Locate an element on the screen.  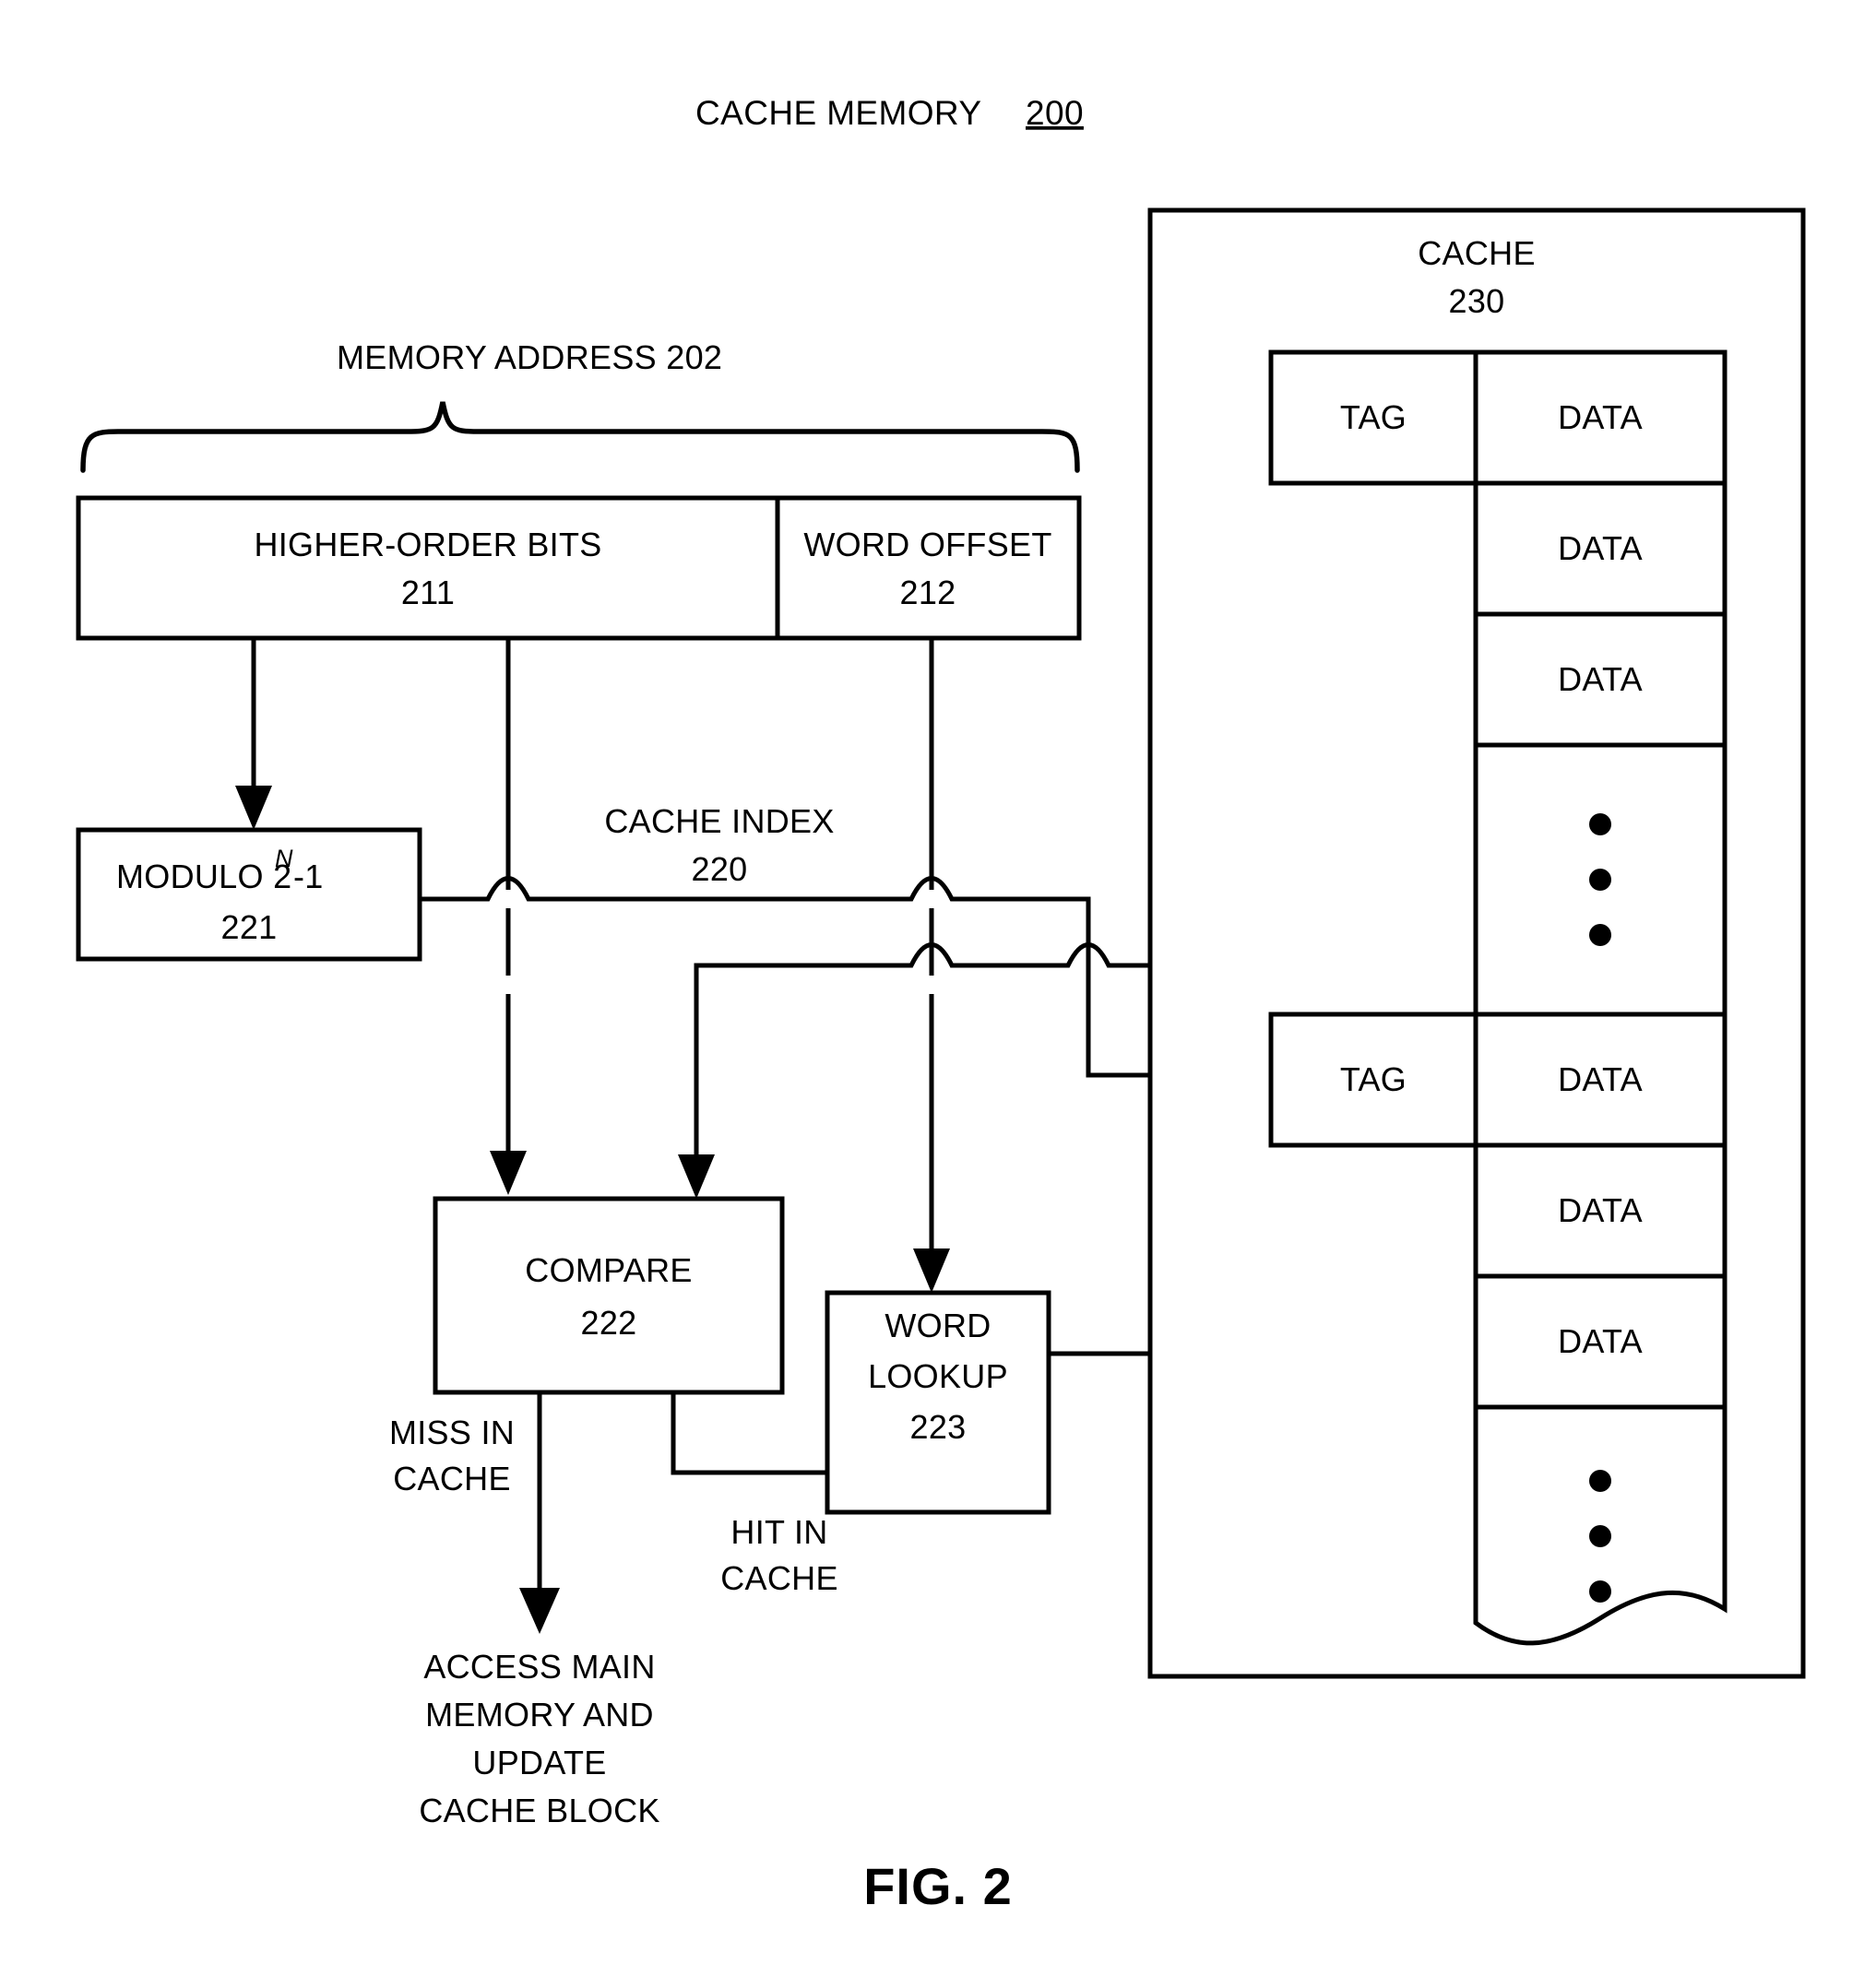
figure-title-ref: 200 is located at coordinates (1055, 113).